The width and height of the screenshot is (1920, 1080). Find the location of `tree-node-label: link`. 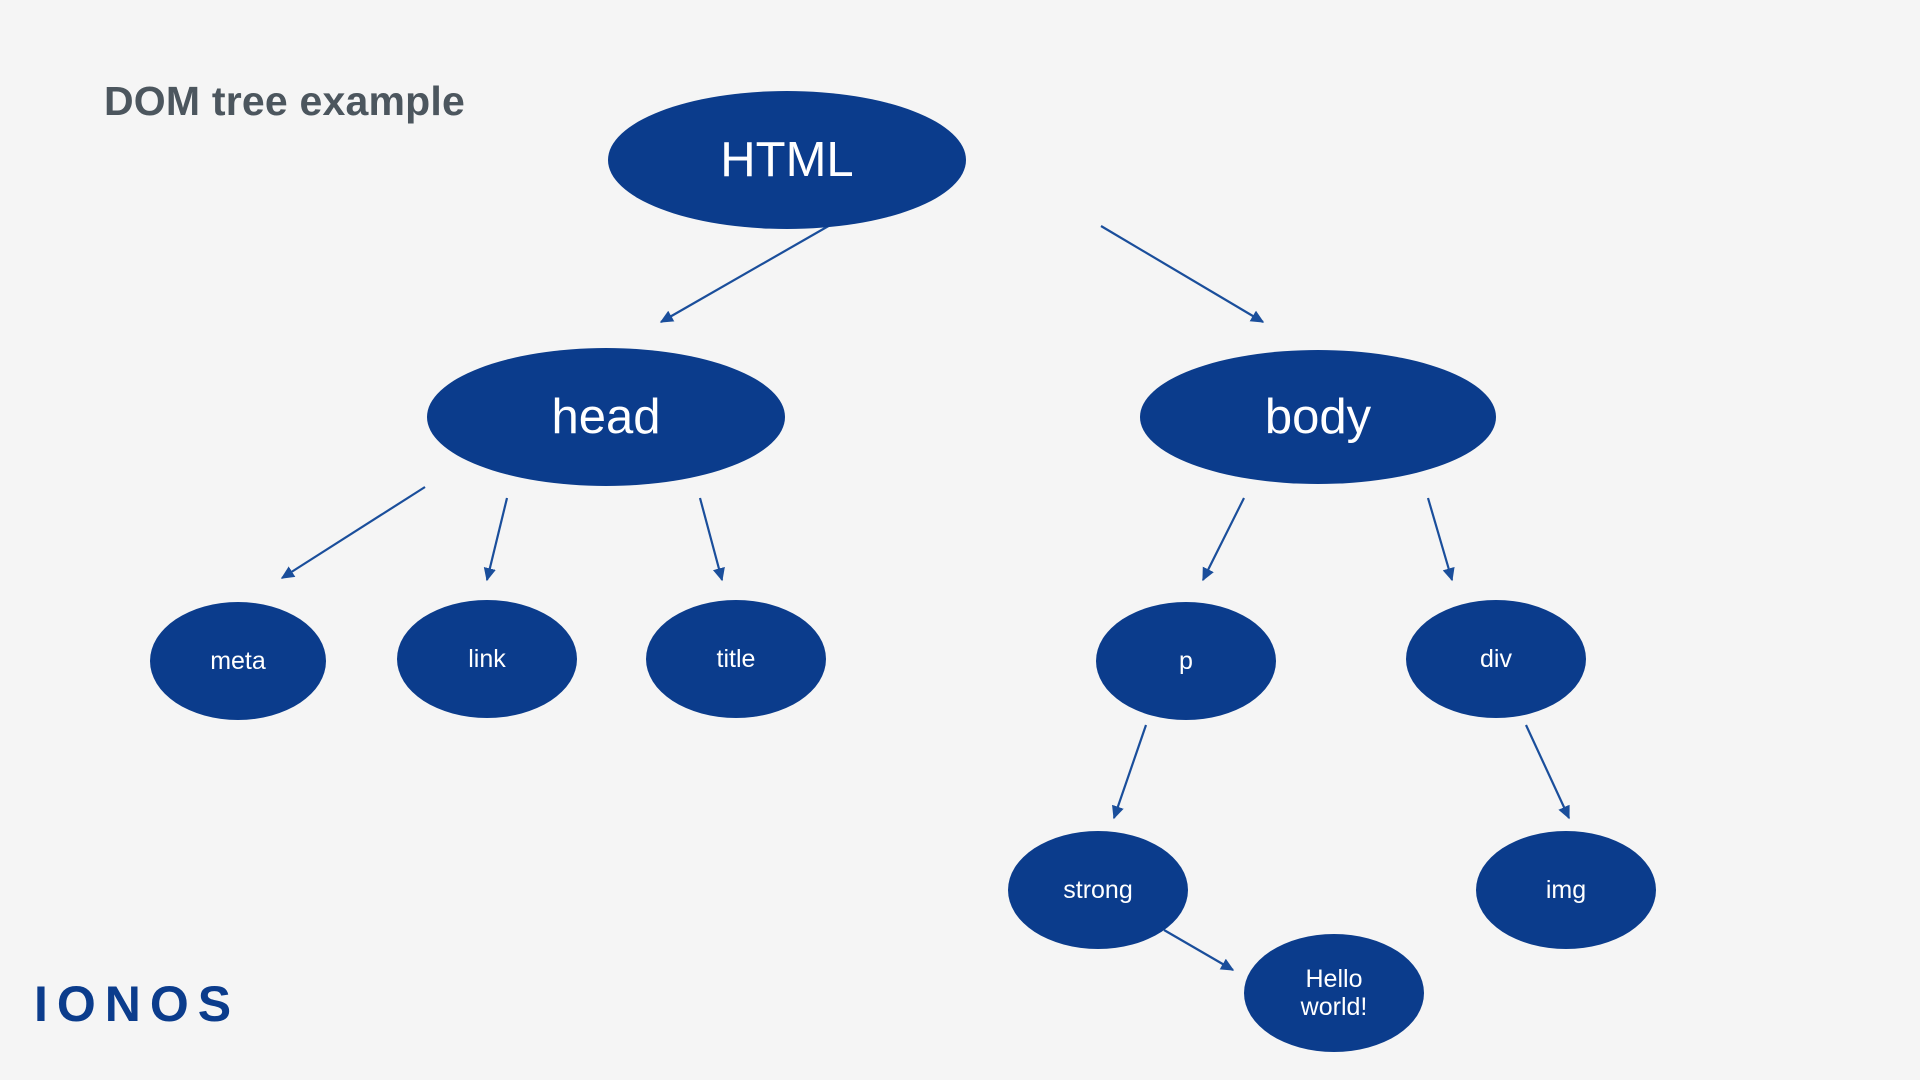

tree-node-label: link is located at coordinates (487, 659).